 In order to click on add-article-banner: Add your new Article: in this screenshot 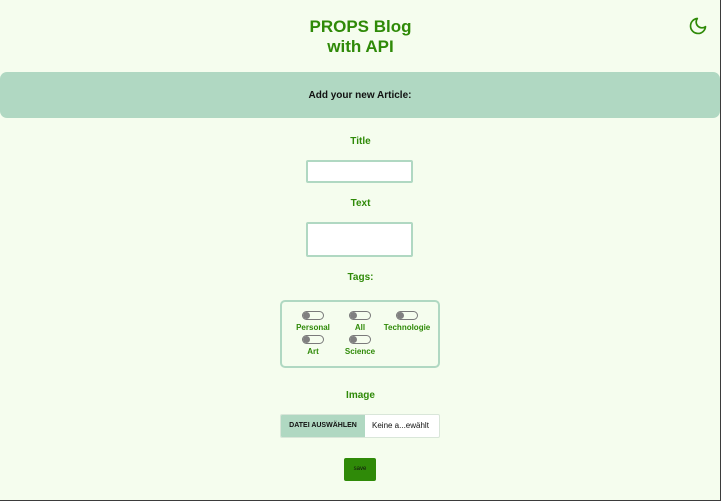, I will do `click(360, 95)`.